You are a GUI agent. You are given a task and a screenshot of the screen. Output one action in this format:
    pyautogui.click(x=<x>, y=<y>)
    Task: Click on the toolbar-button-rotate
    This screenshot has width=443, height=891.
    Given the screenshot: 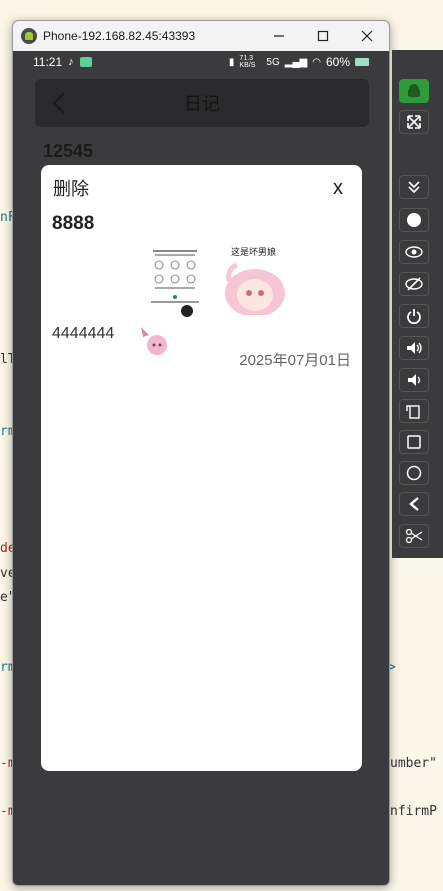 What is the action you would take?
    pyautogui.click(x=414, y=411)
    